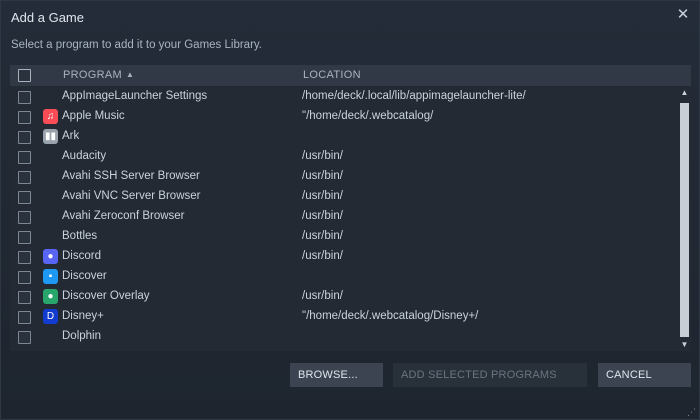 This screenshot has width=700, height=420. What do you see at coordinates (50, 316) in the screenshot?
I see `disney-plus-icon: D` at bounding box center [50, 316].